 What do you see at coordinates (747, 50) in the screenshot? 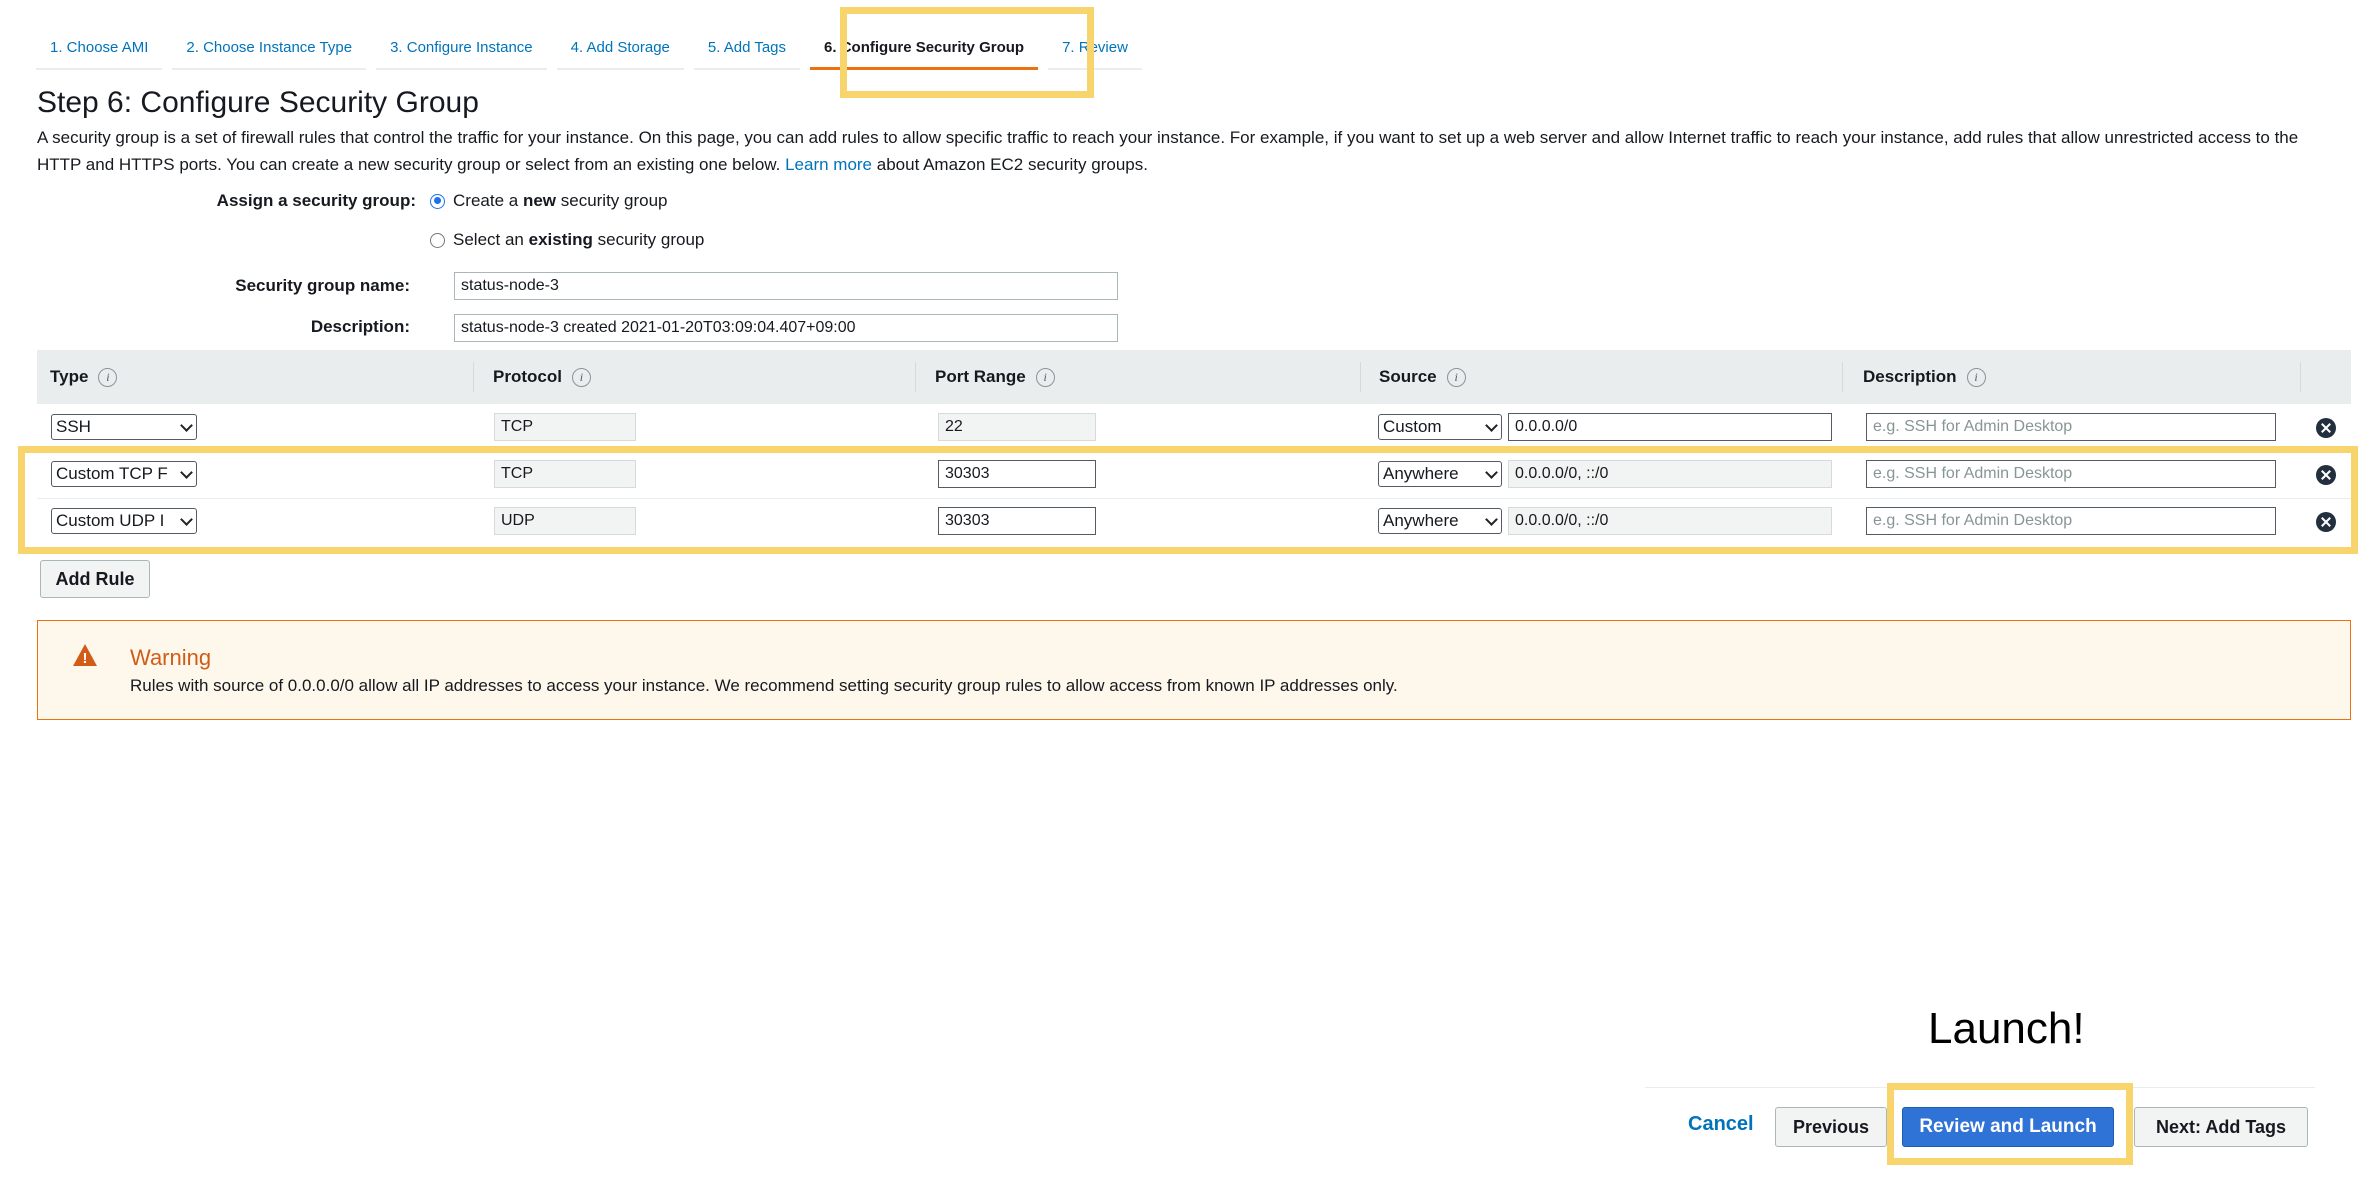
I see `tab-add-tags: 5. Add Tags` at bounding box center [747, 50].